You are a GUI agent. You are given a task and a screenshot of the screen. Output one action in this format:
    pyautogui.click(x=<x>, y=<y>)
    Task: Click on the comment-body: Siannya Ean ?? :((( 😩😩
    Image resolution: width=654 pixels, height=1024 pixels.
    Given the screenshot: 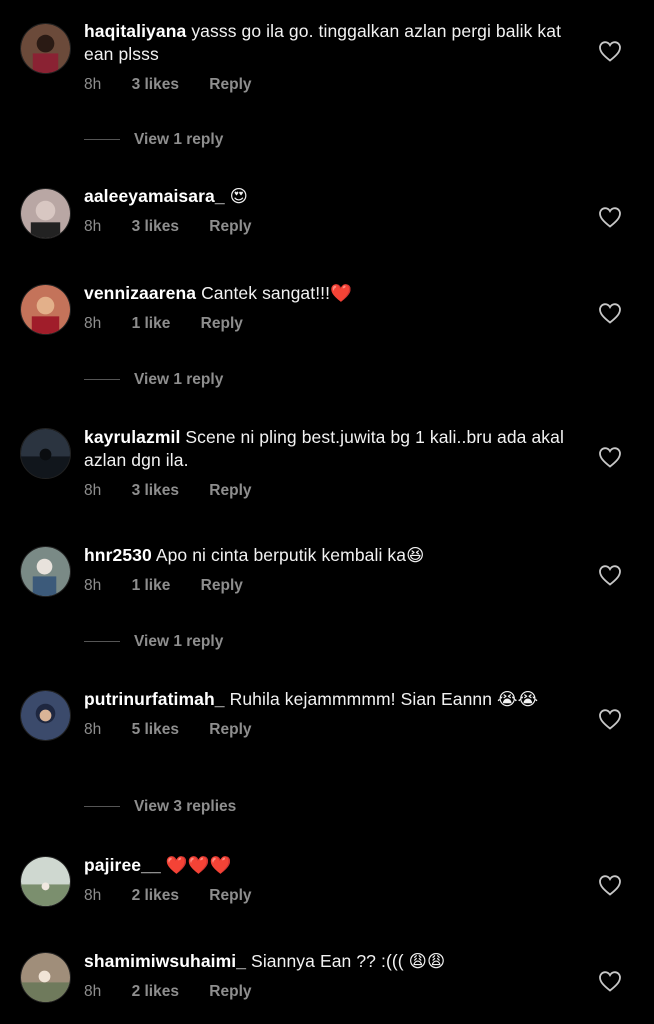 What is the action you would take?
    pyautogui.click(x=348, y=961)
    